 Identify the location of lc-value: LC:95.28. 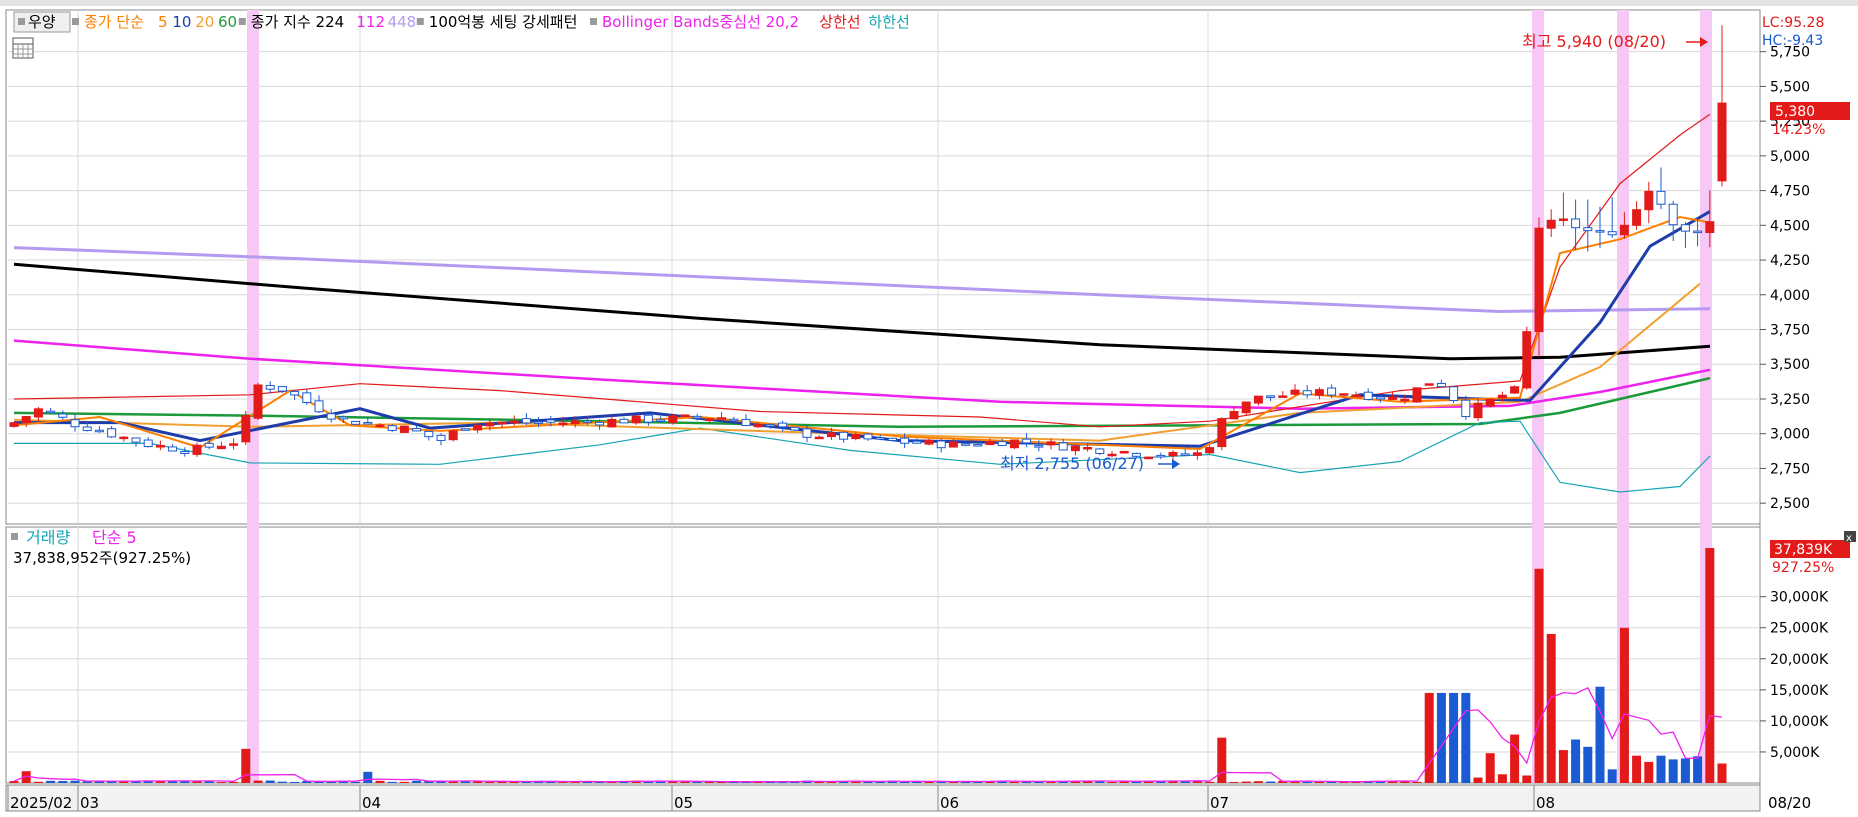
(1793, 23).